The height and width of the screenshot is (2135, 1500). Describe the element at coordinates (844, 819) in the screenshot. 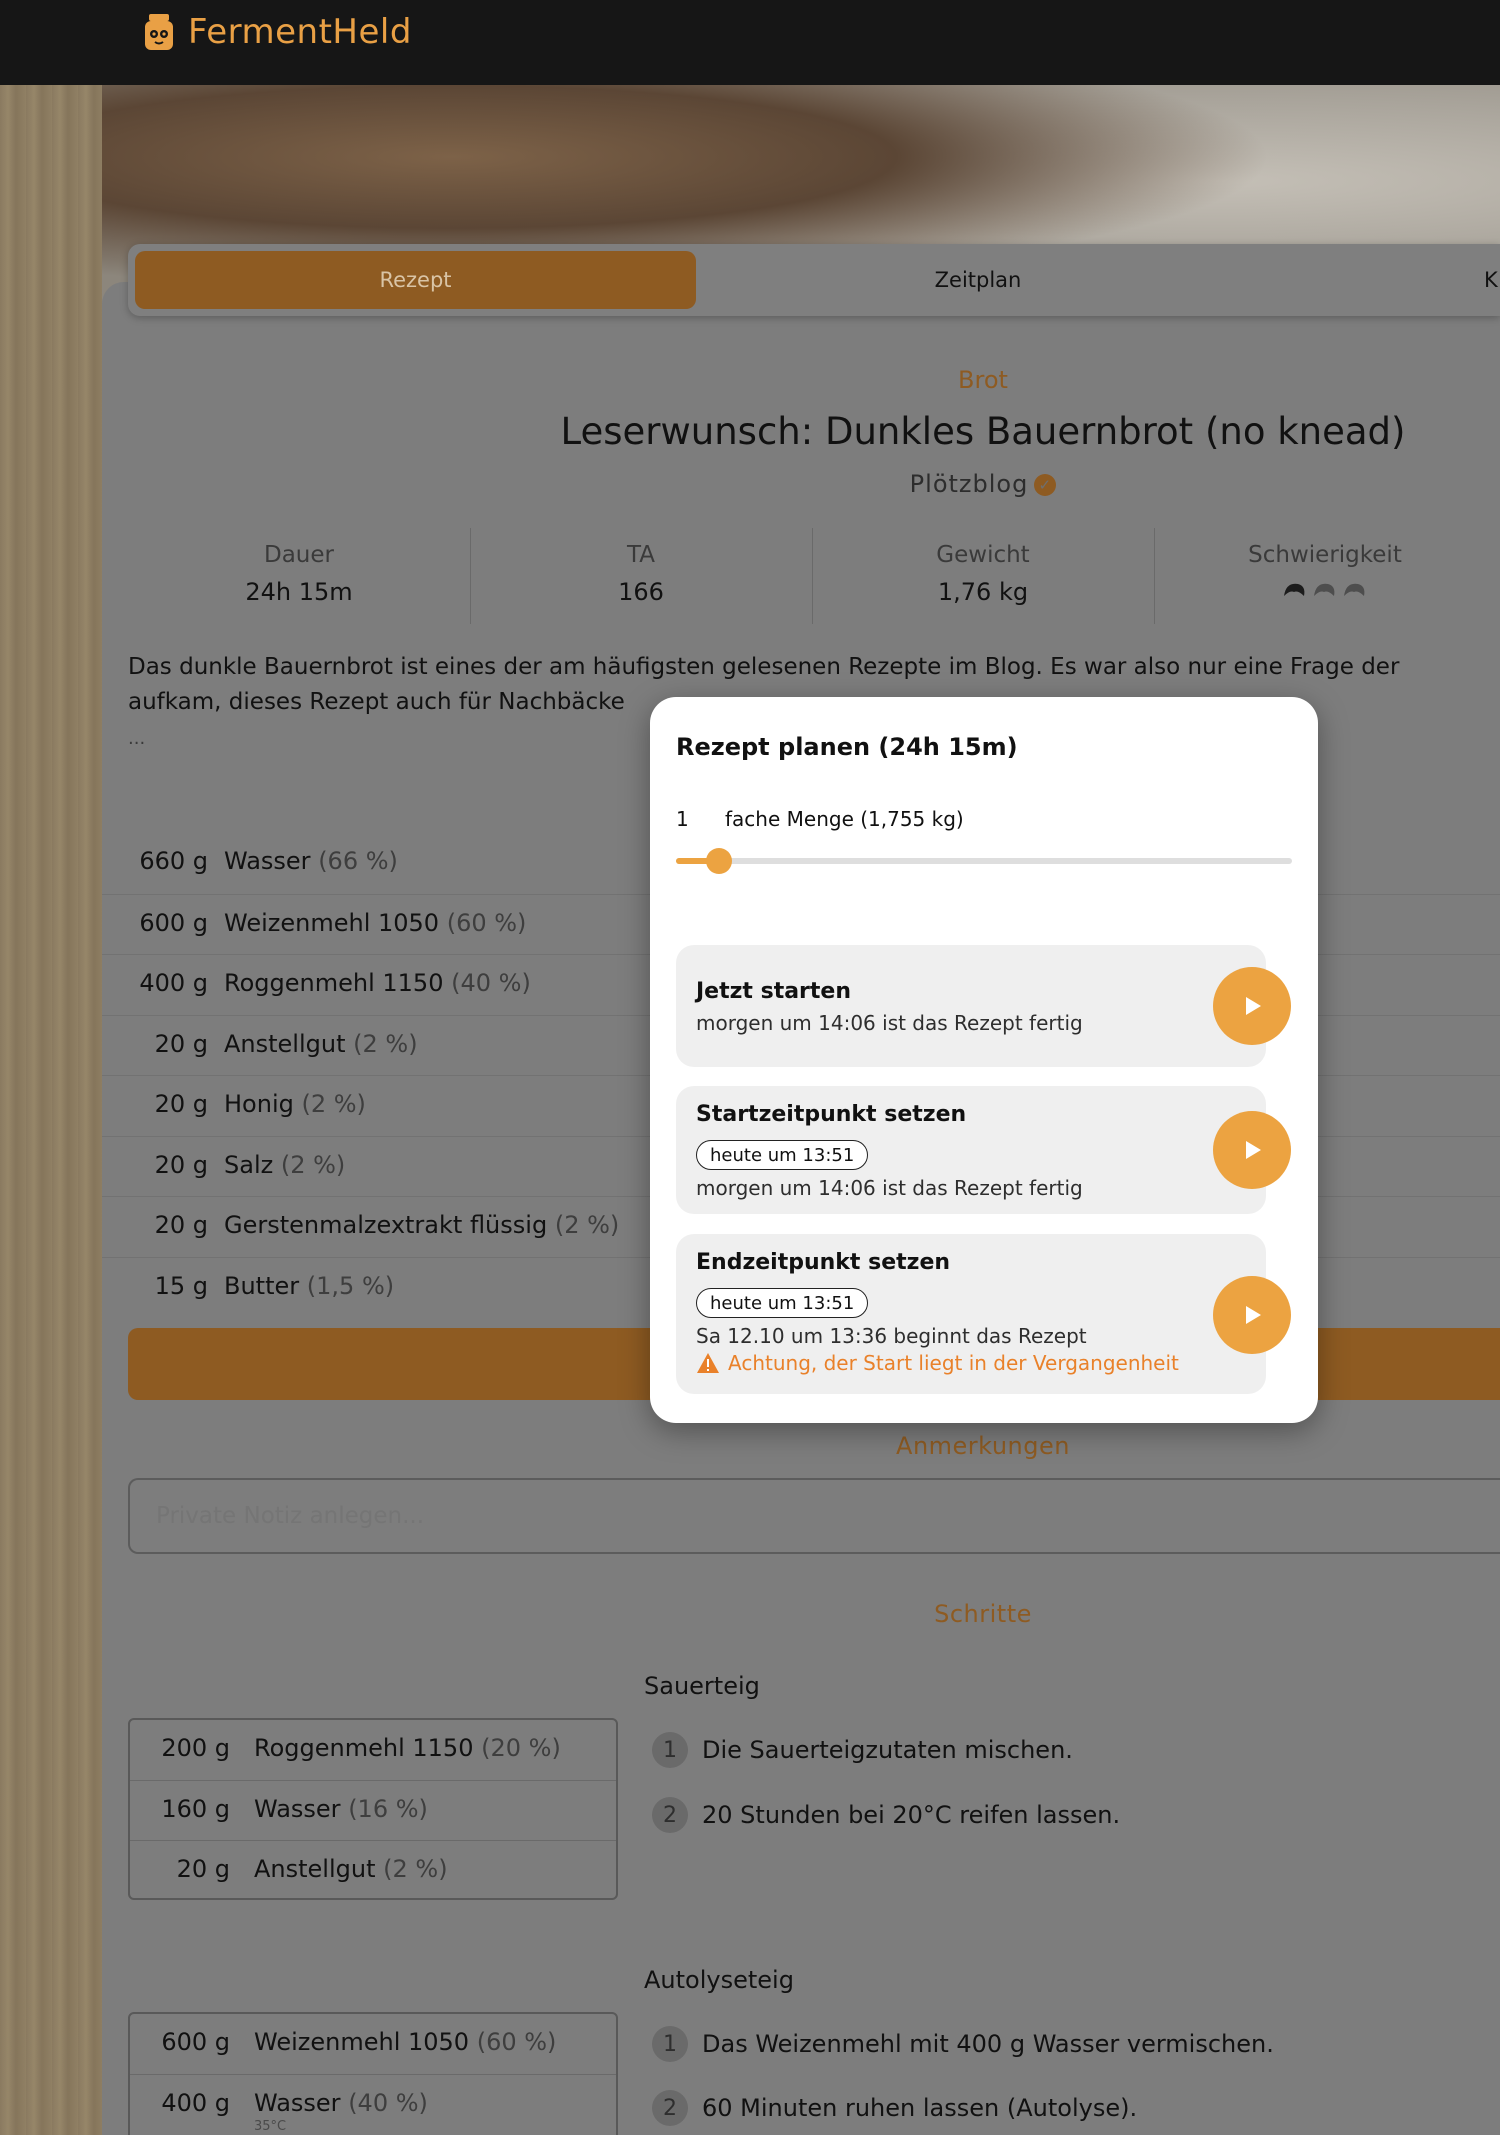

I see `multiplier-label: fache Menge (1,755 kg)` at that location.